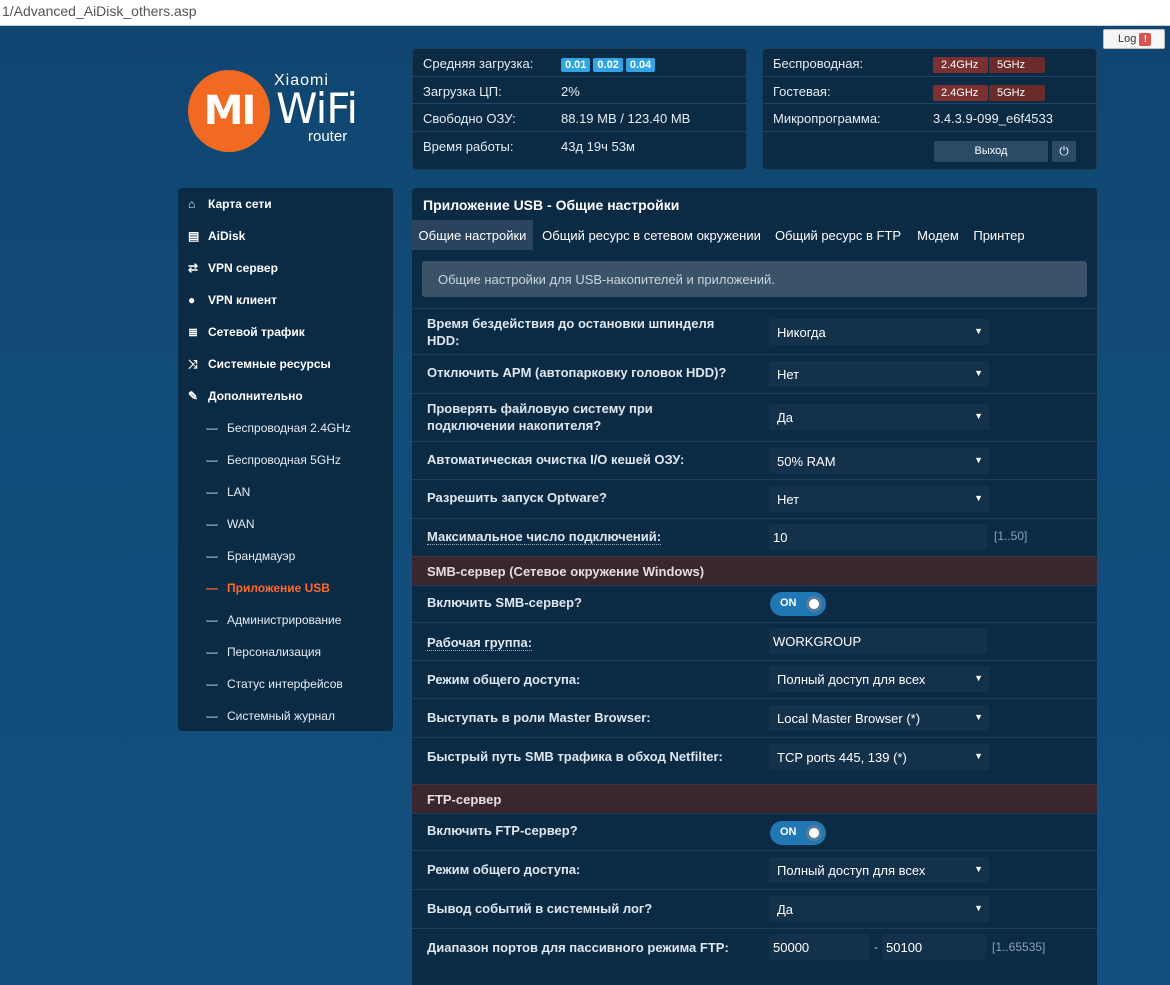  Describe the element at coordinates (1145, 39) in the screenshot. I see `alert-icon: !` at that location.